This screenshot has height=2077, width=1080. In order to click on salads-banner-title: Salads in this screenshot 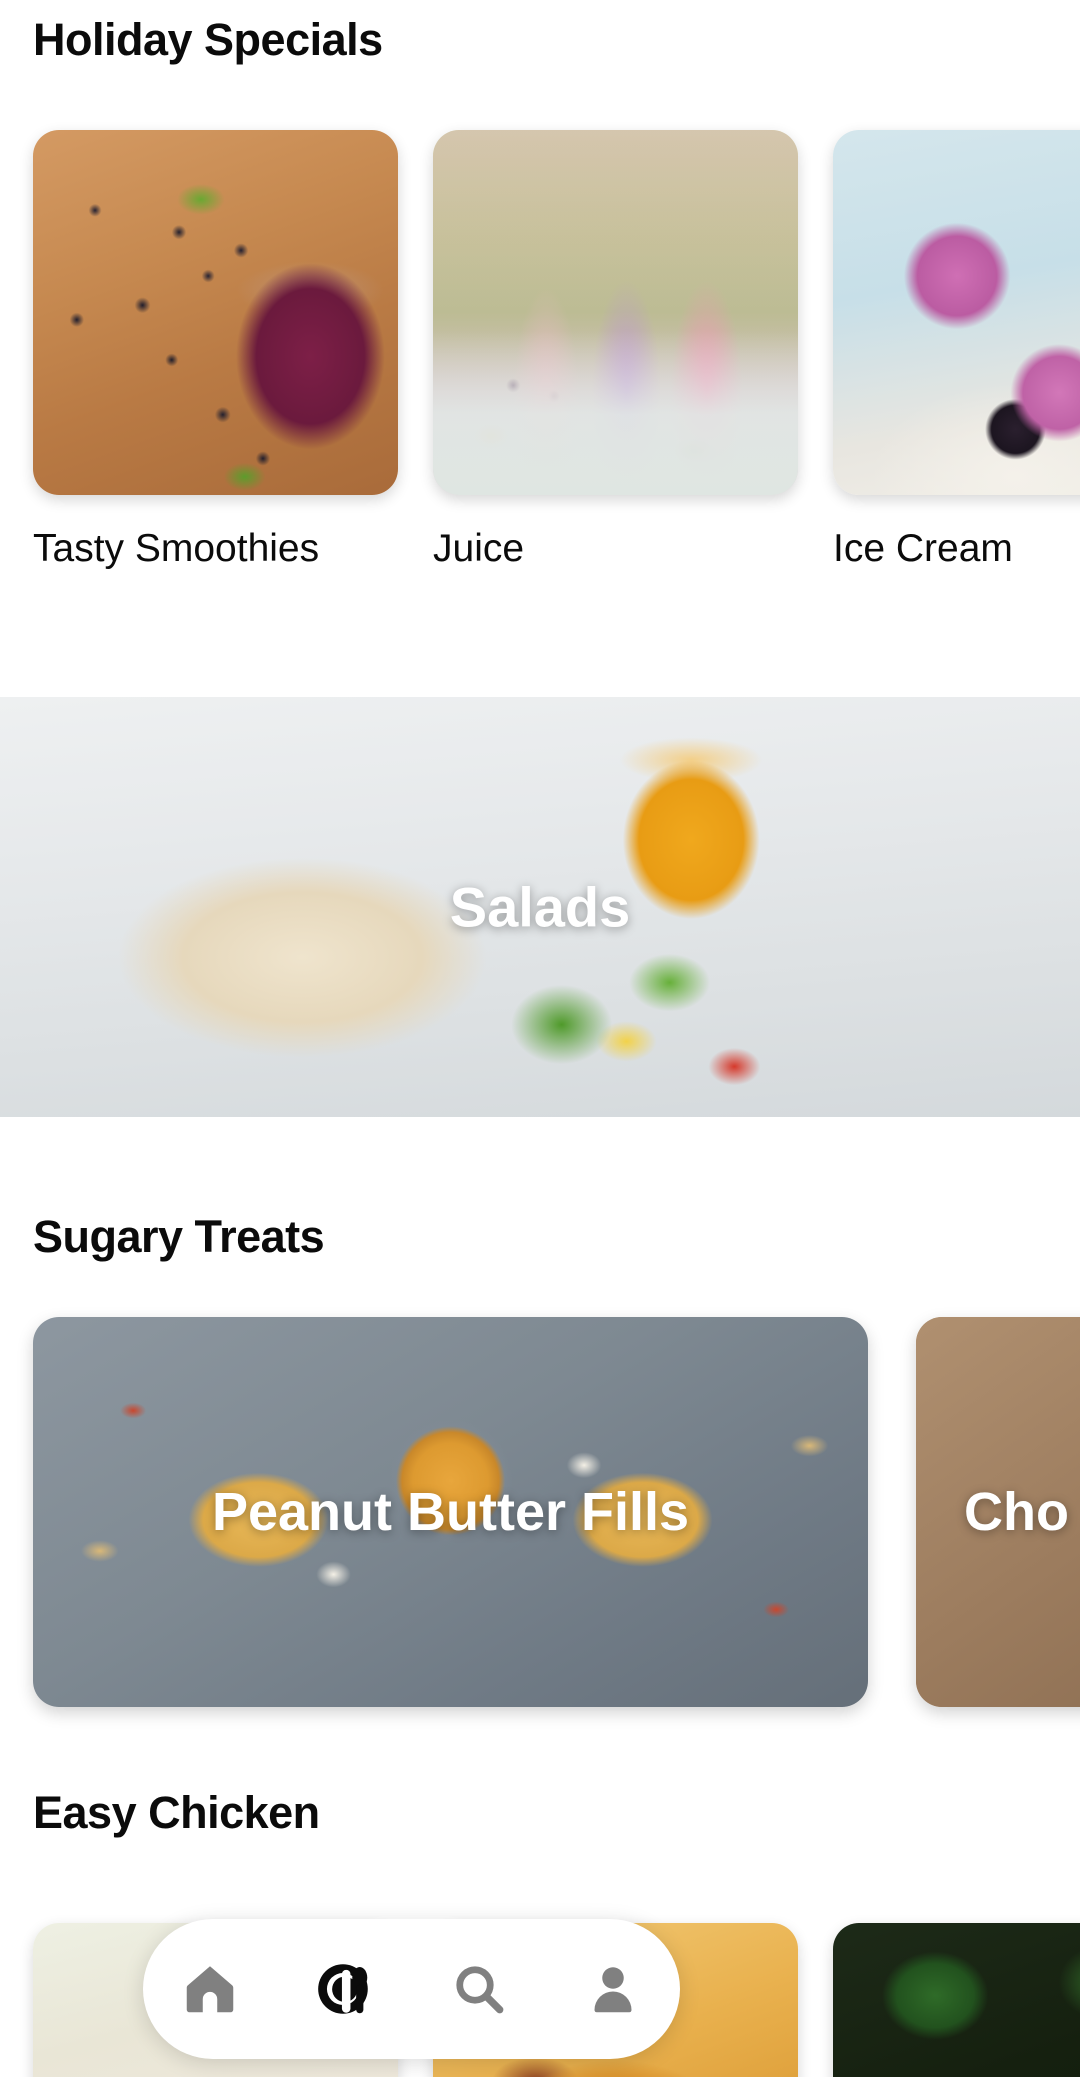, I will do `click(540, 907)`.